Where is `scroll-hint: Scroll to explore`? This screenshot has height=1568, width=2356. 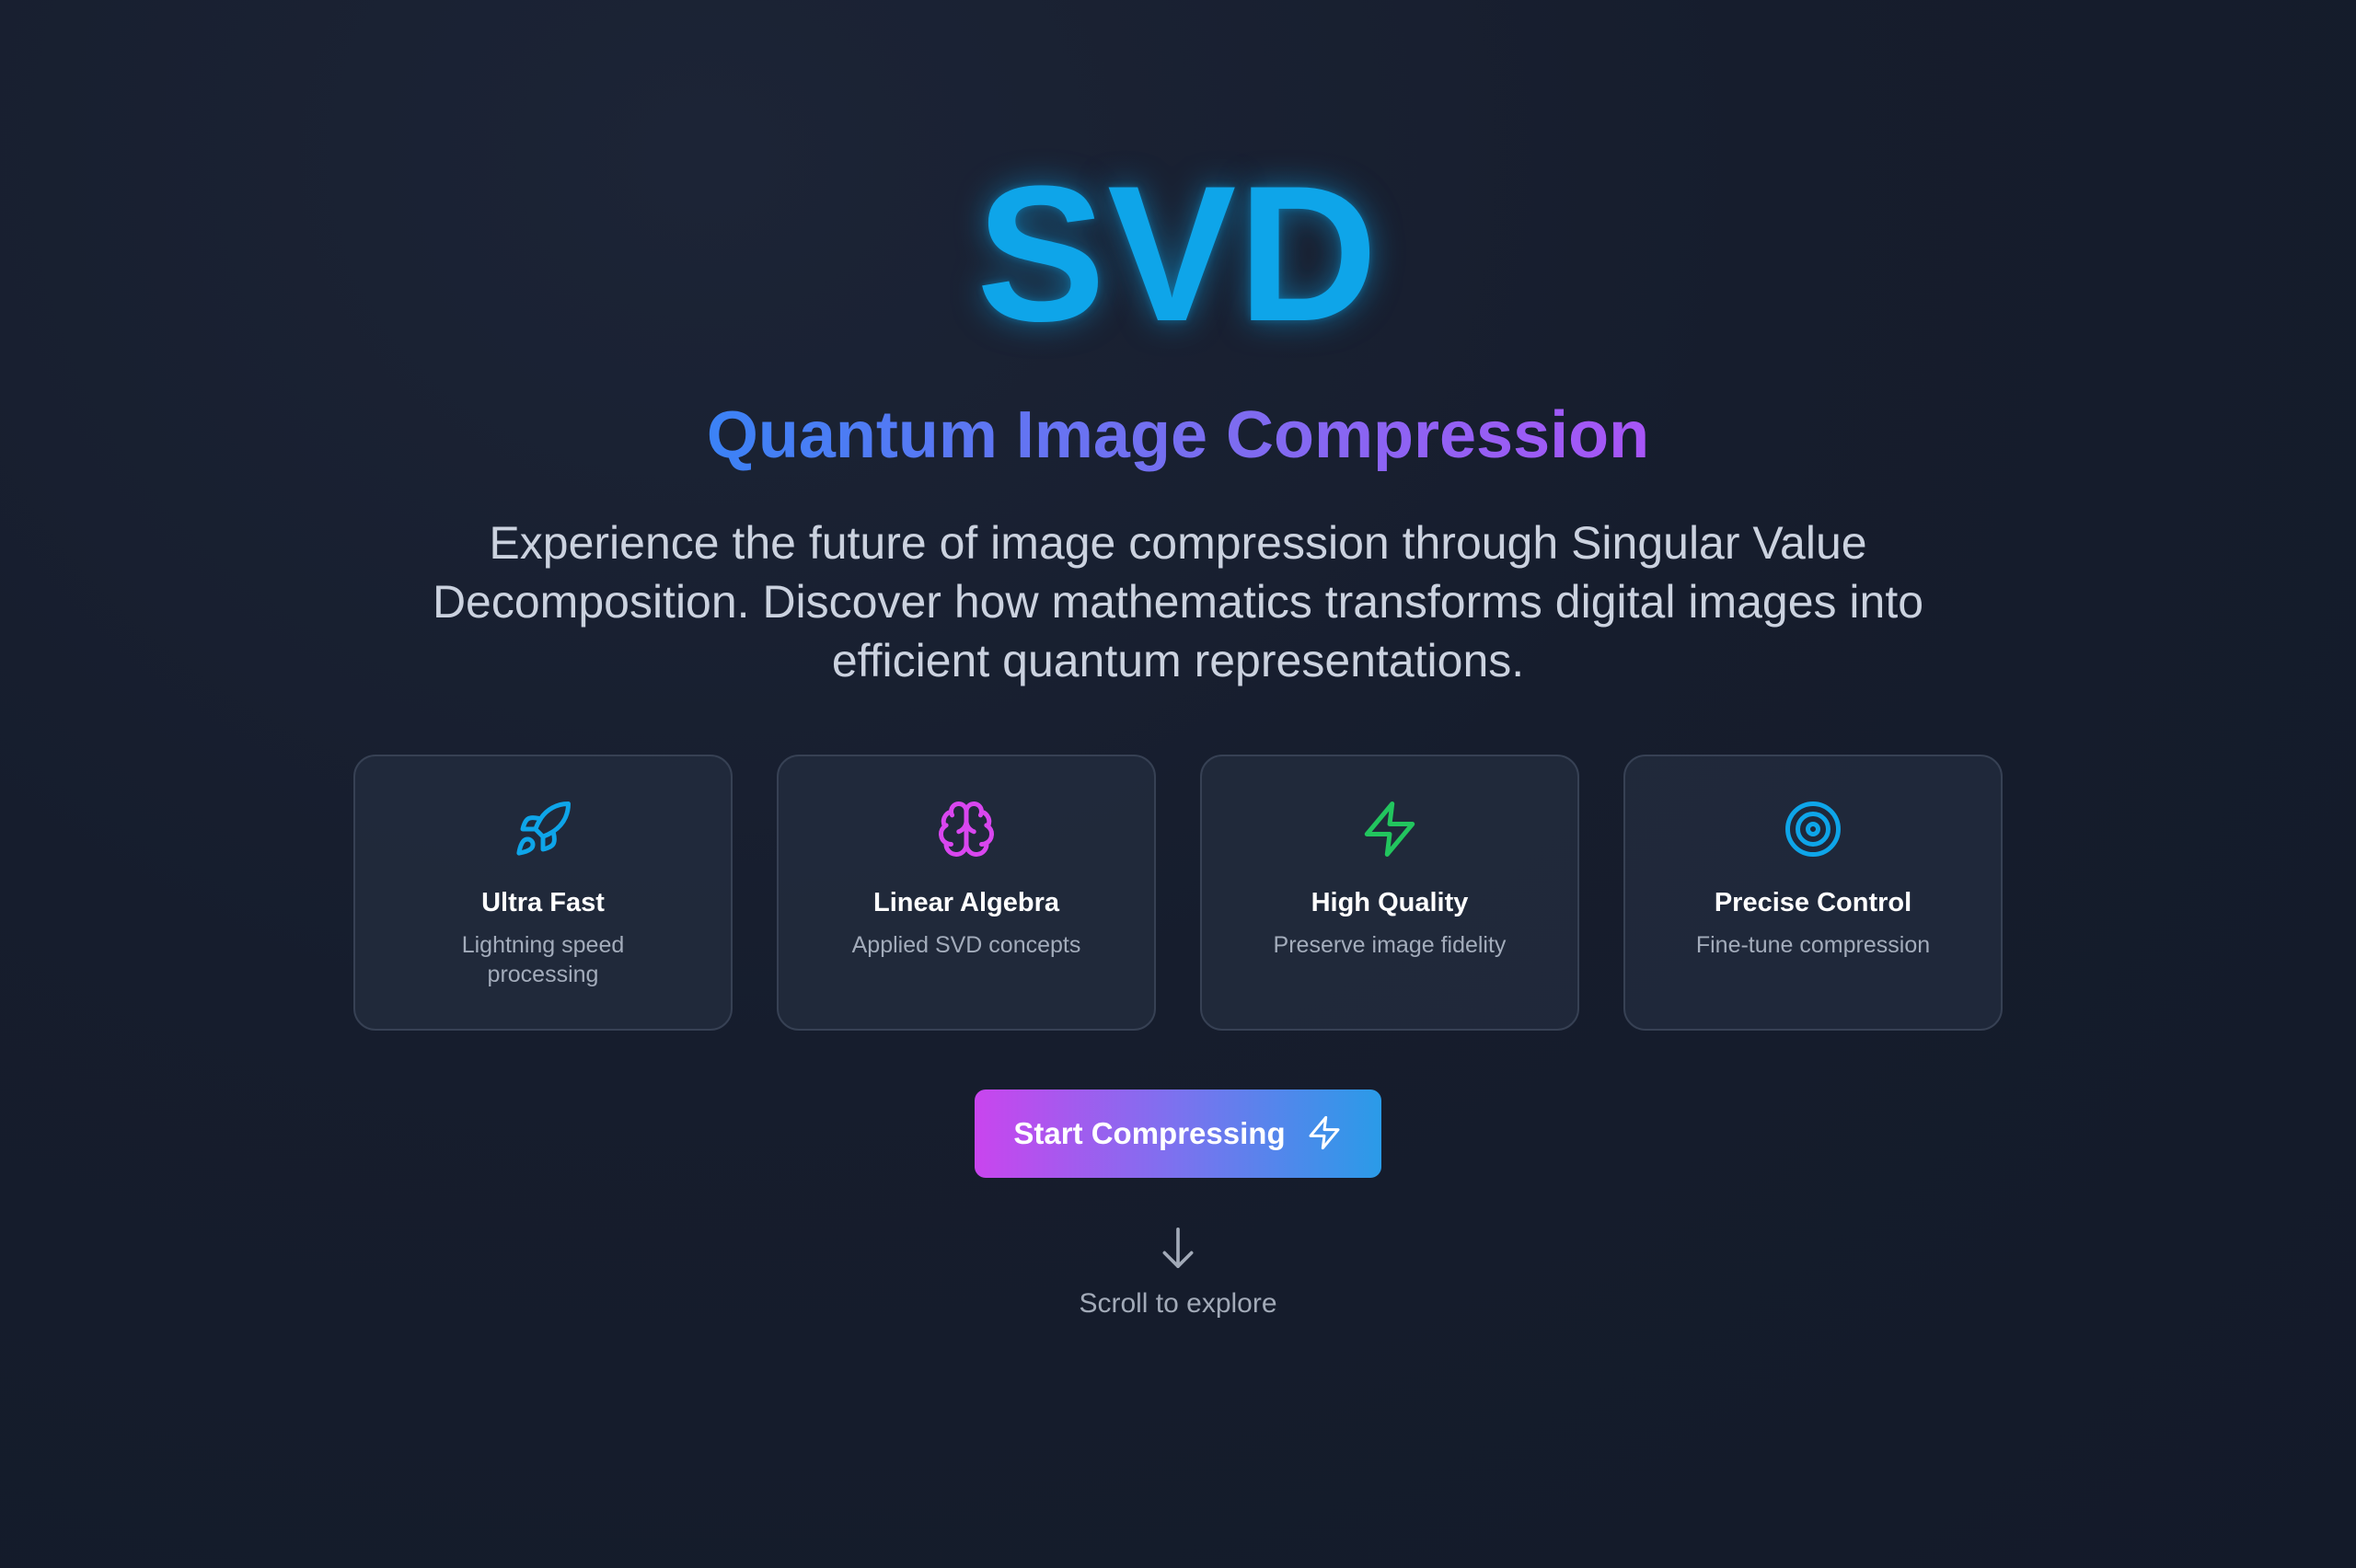 scroll-hint: Scroll to explore is located at coordinates (1178, 1303).